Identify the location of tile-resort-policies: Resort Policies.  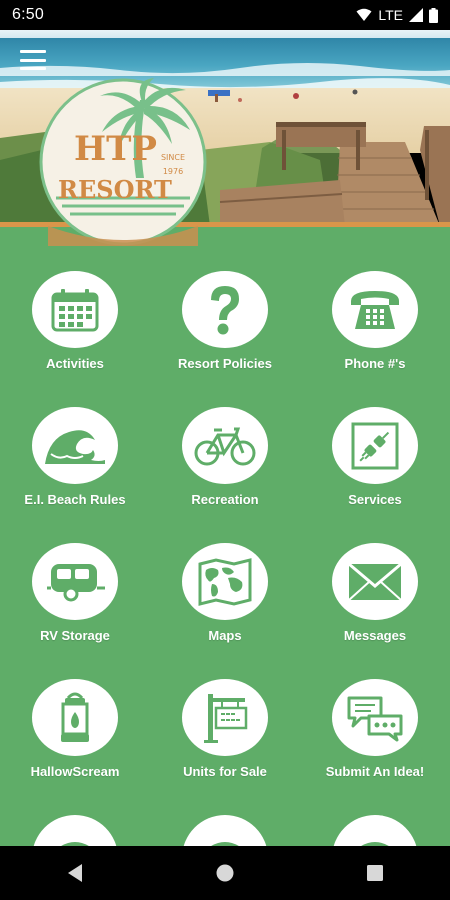
(225, 321).